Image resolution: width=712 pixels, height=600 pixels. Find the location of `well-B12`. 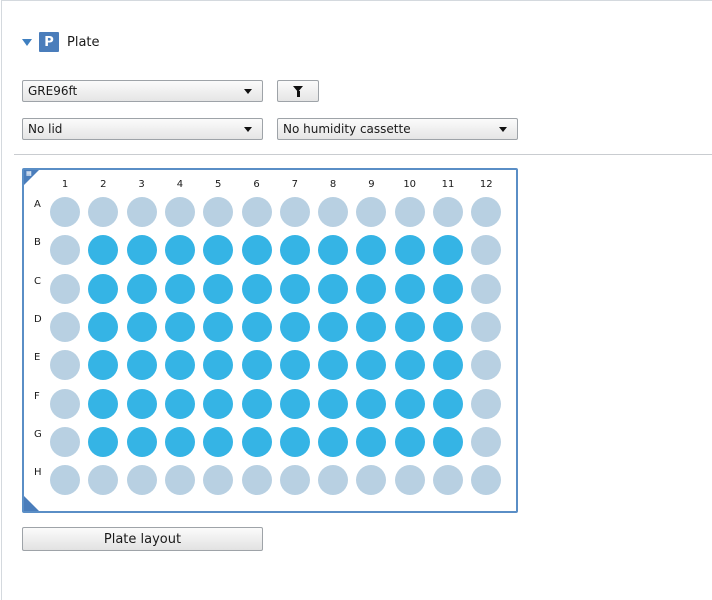

well-B12 is located at coordinates (486, 250).